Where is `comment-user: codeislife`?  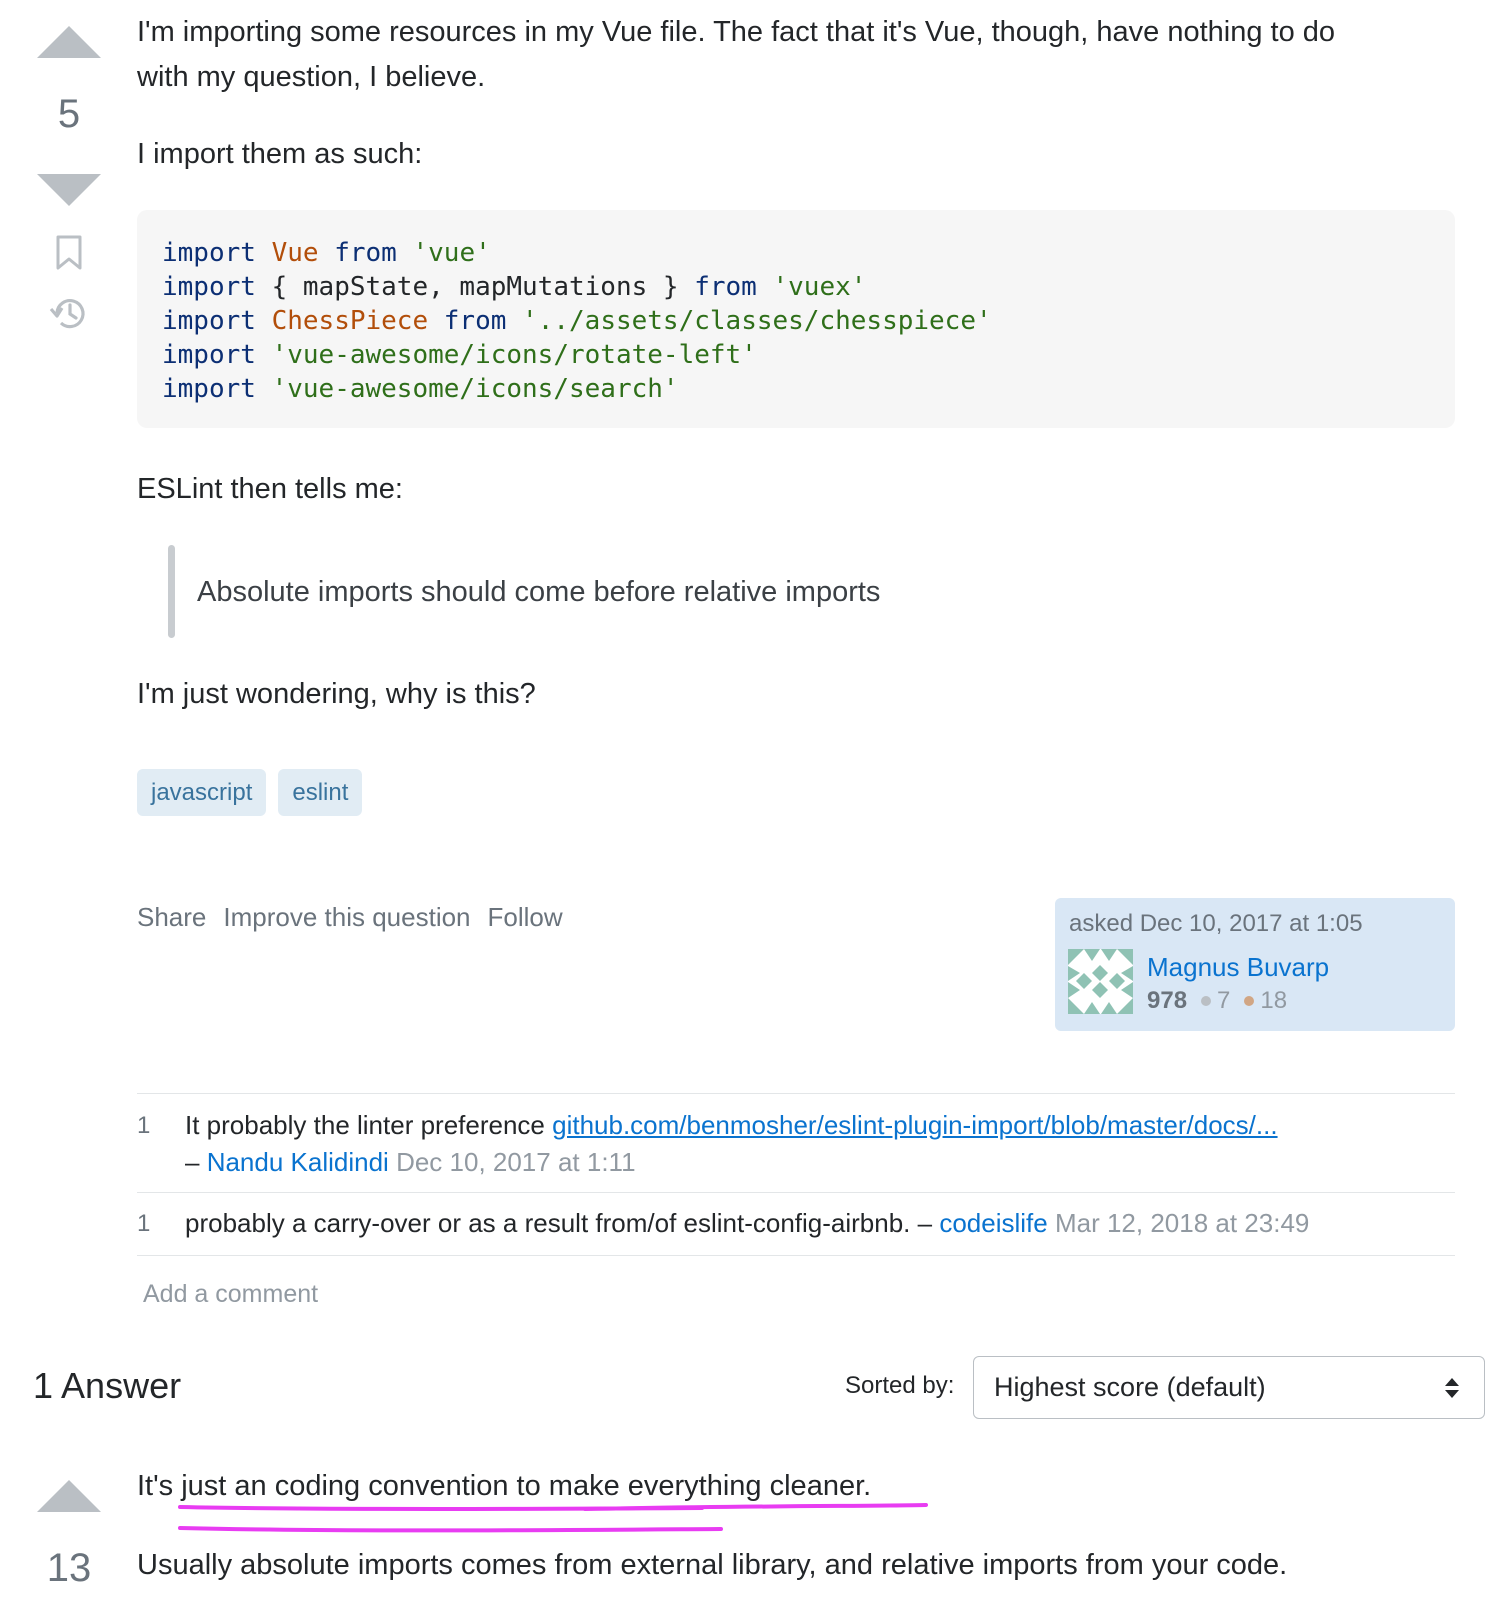
comment-user: codeislife is located at coordinates (993, 1223).